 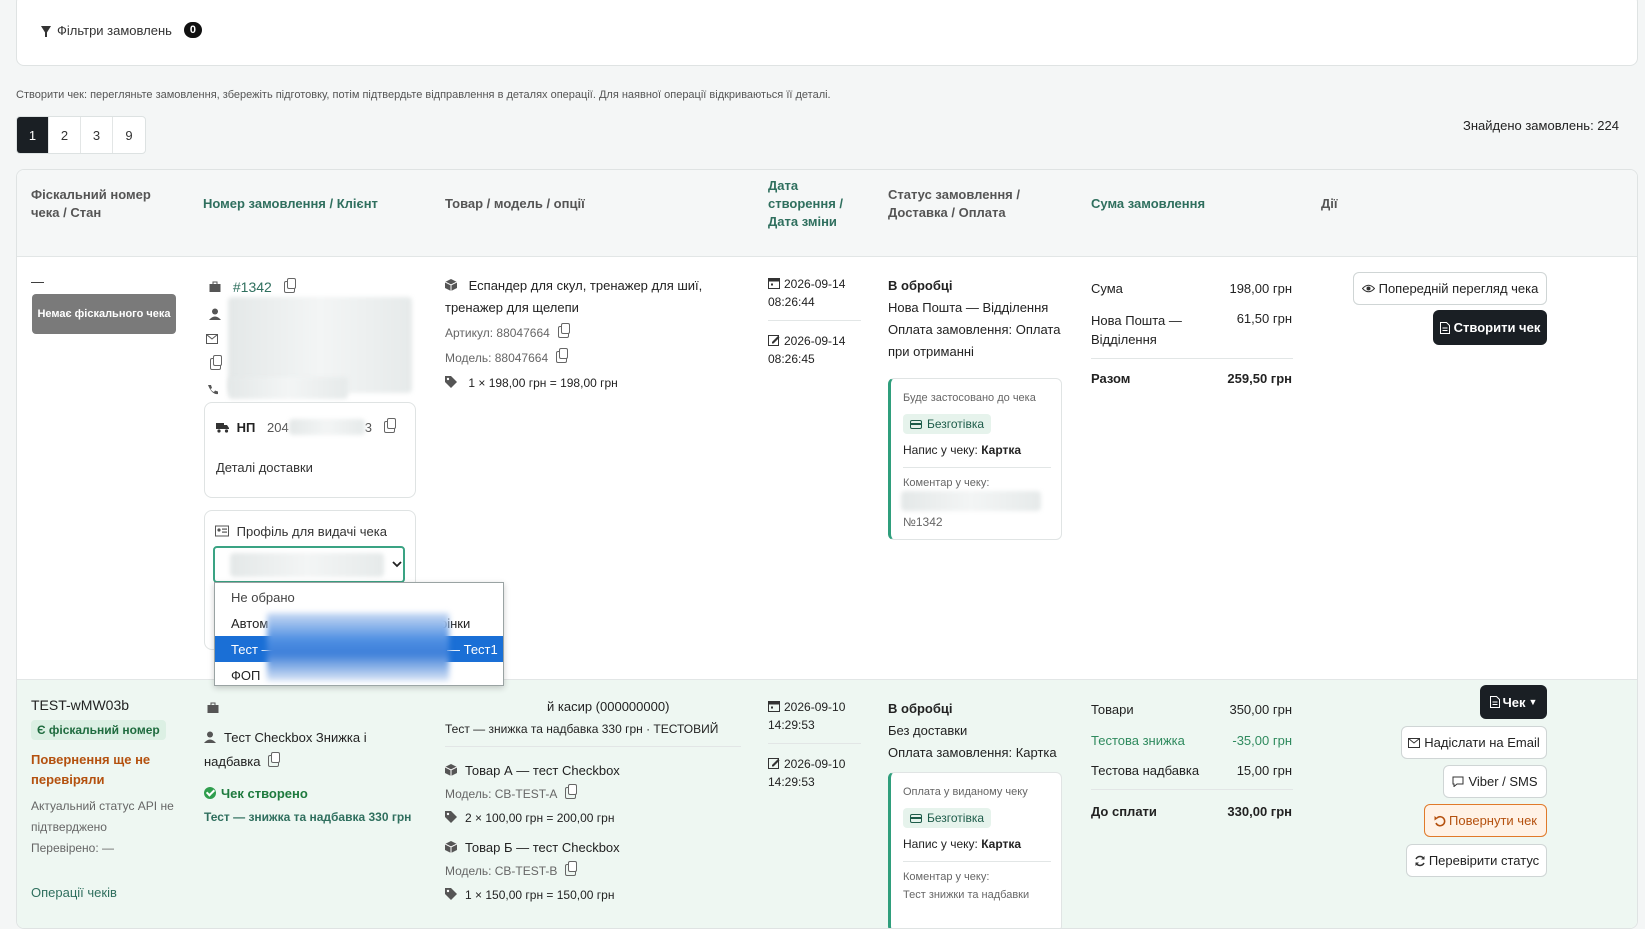 What do you see at coordinates (806, 716) in the screenshot?
I see `created-date: 2026-09-10 14:29:53` at bounding box center [806, 716].